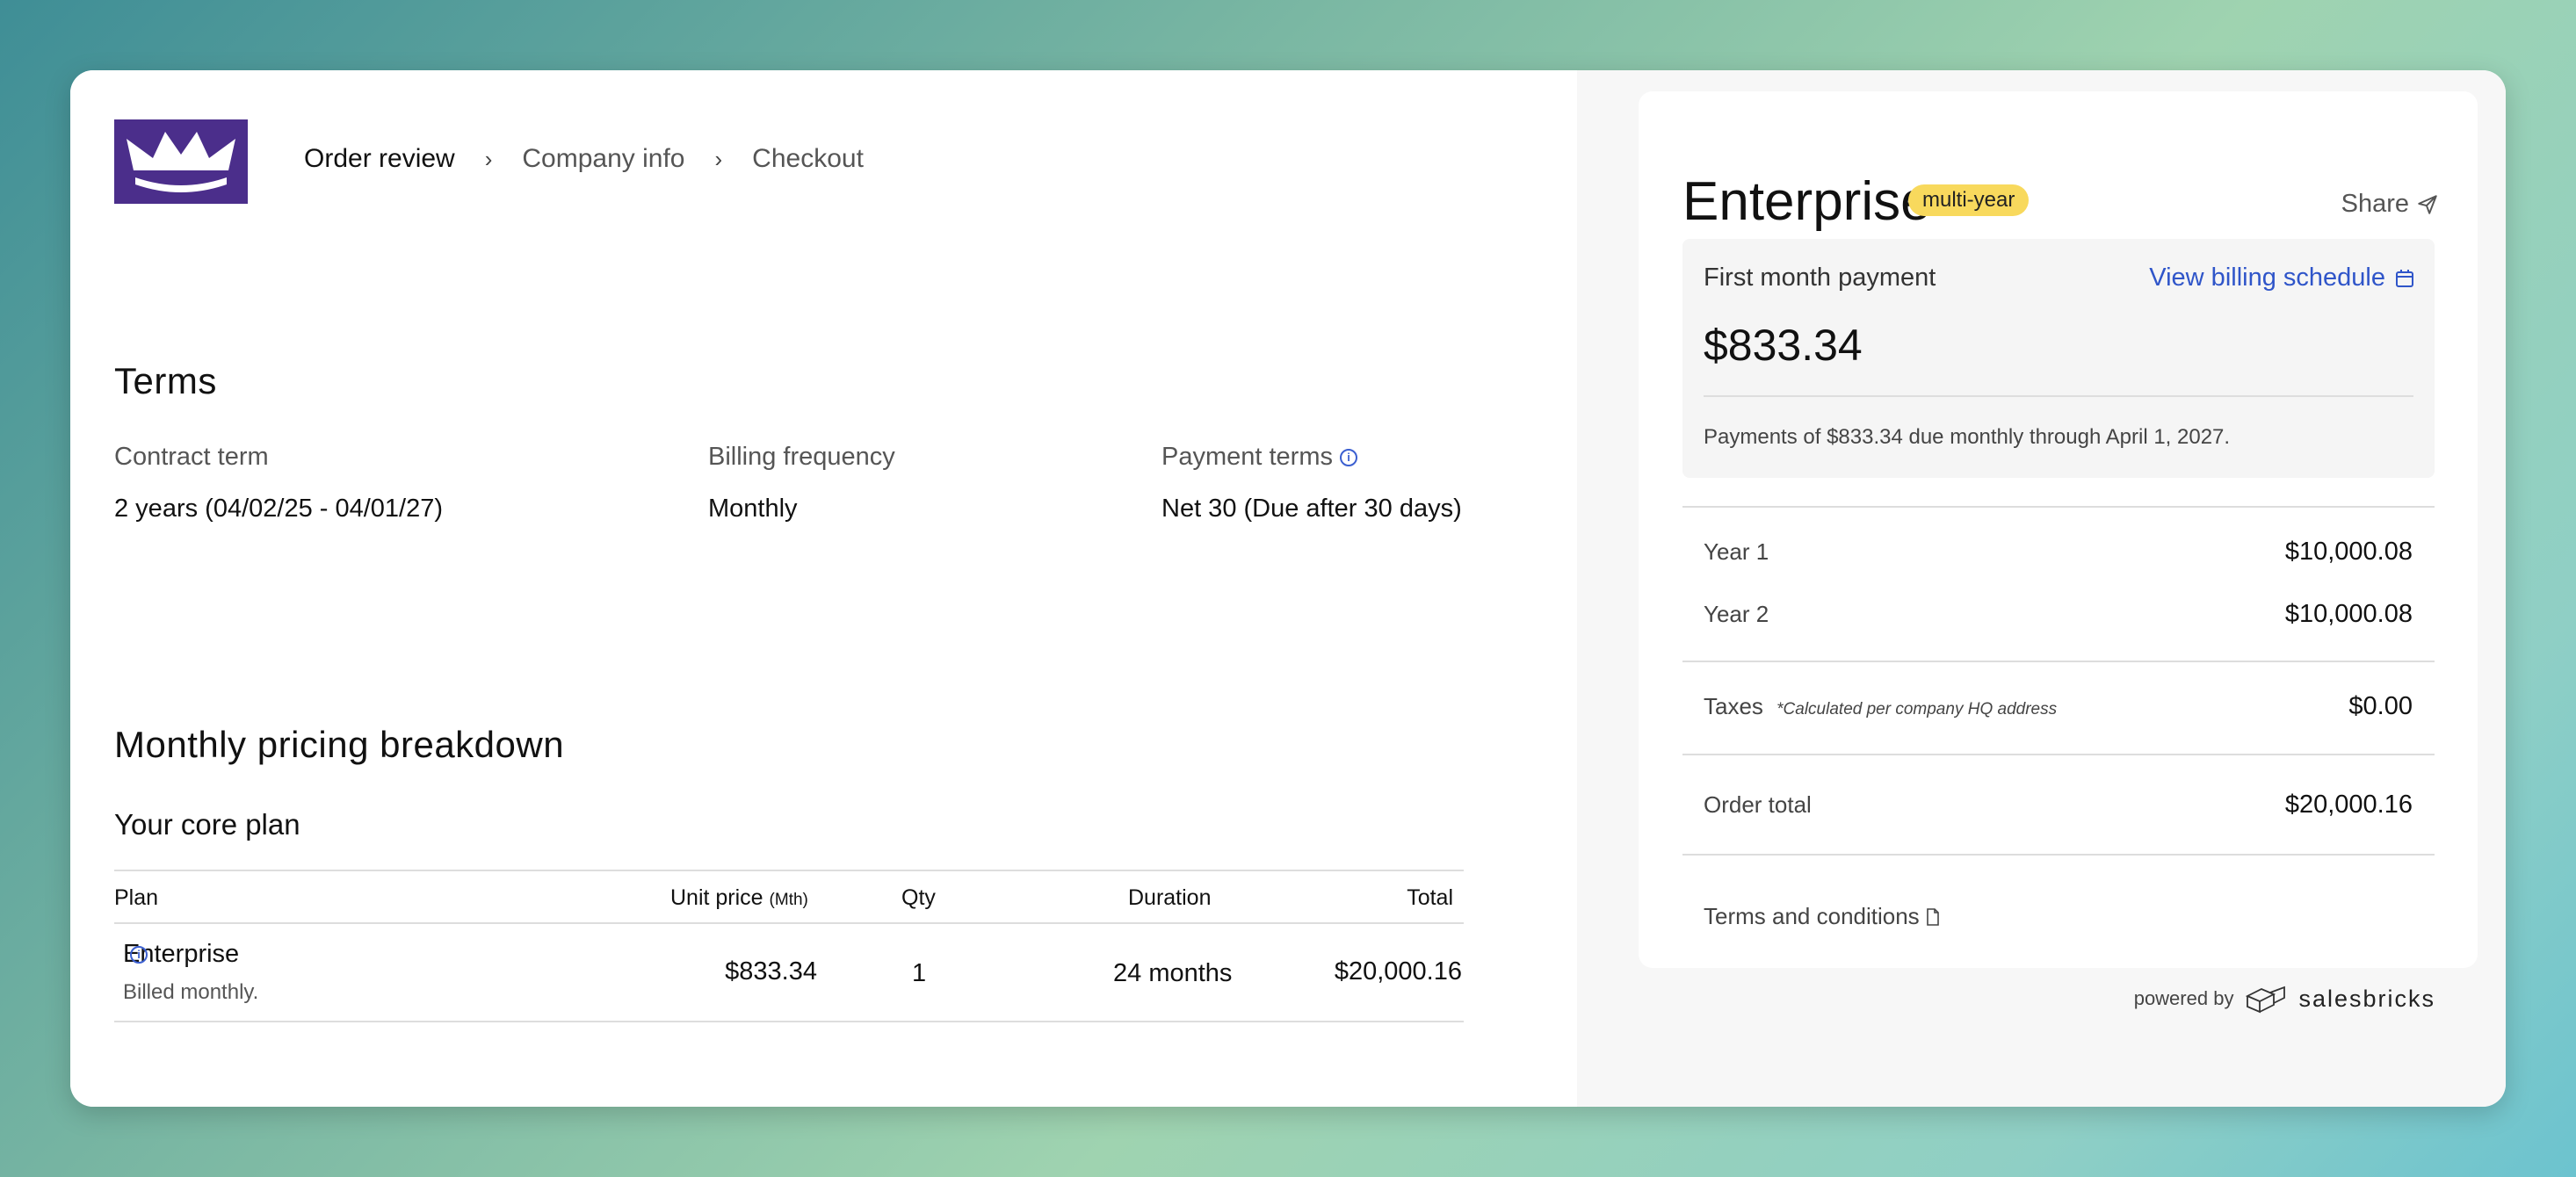  I want to click on taxes-label-group: Taxes *Calculated per company HQ address, so click(1880, 707).